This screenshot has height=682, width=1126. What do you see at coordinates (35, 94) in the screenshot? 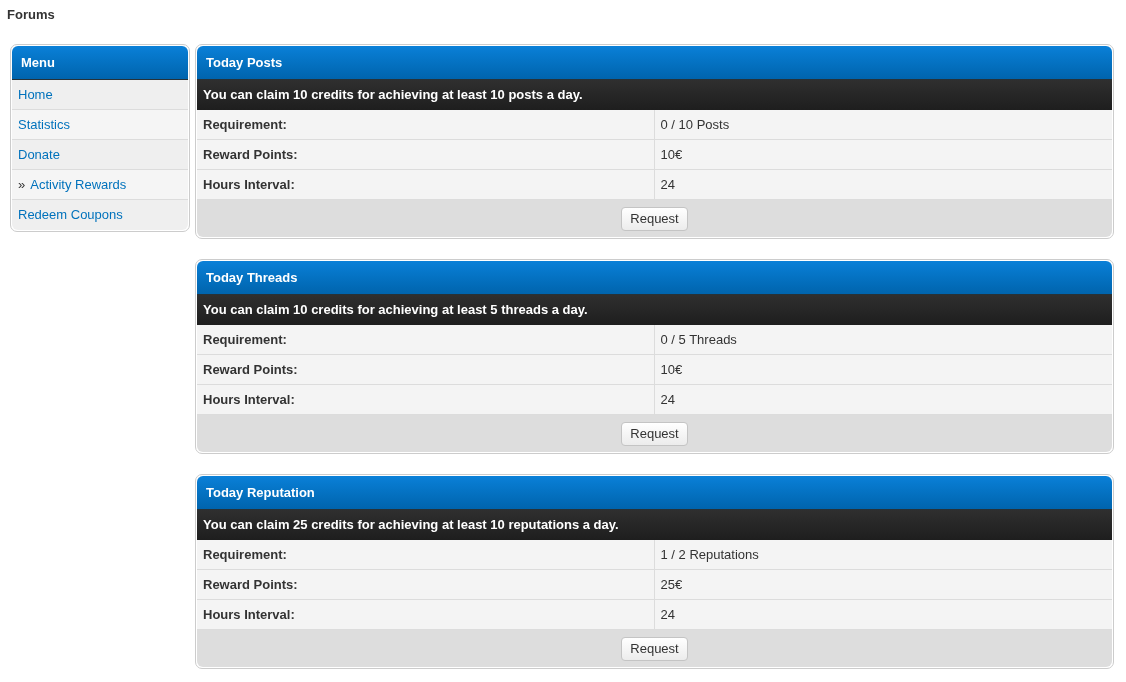
I see `menu-link: Home` at bounding box center [35, 94].